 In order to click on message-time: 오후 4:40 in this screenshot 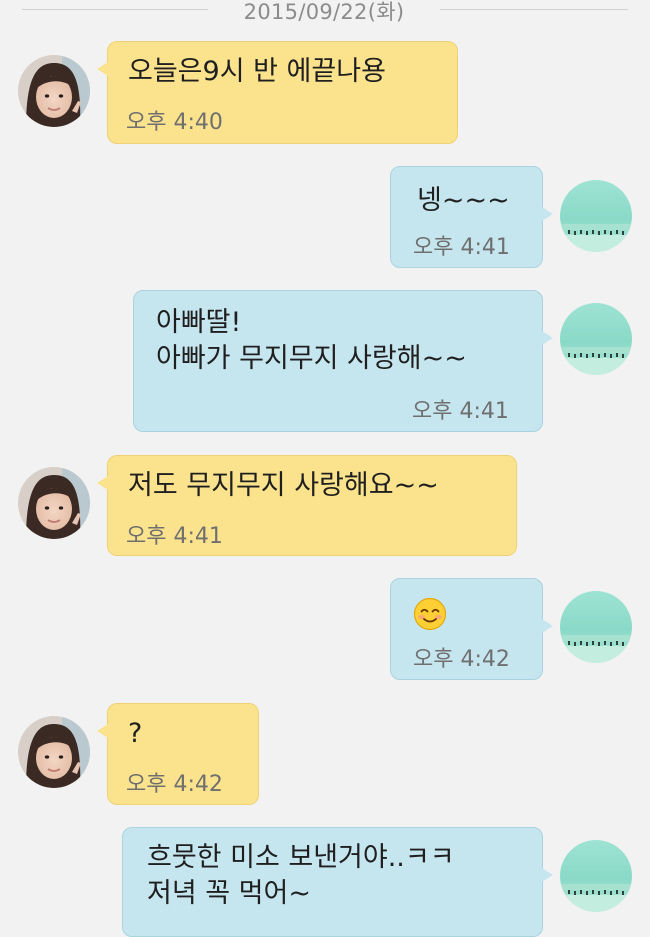, I will do `click(174, 122)`.